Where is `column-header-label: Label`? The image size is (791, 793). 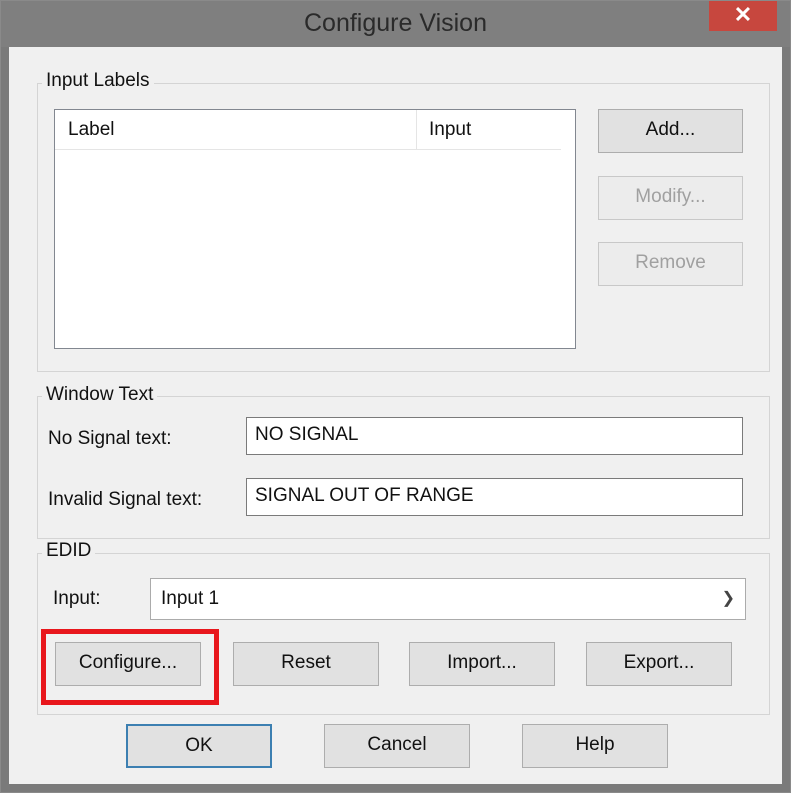
column-header-label: Label is located at coordinates (236, 130).